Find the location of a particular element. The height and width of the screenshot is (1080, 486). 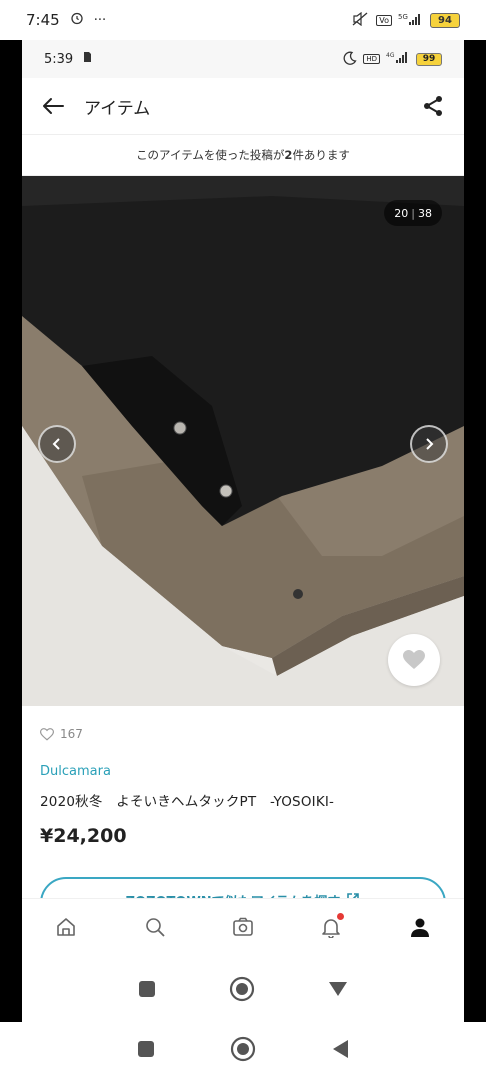

moon-icon is located at coordinates (350, 59).